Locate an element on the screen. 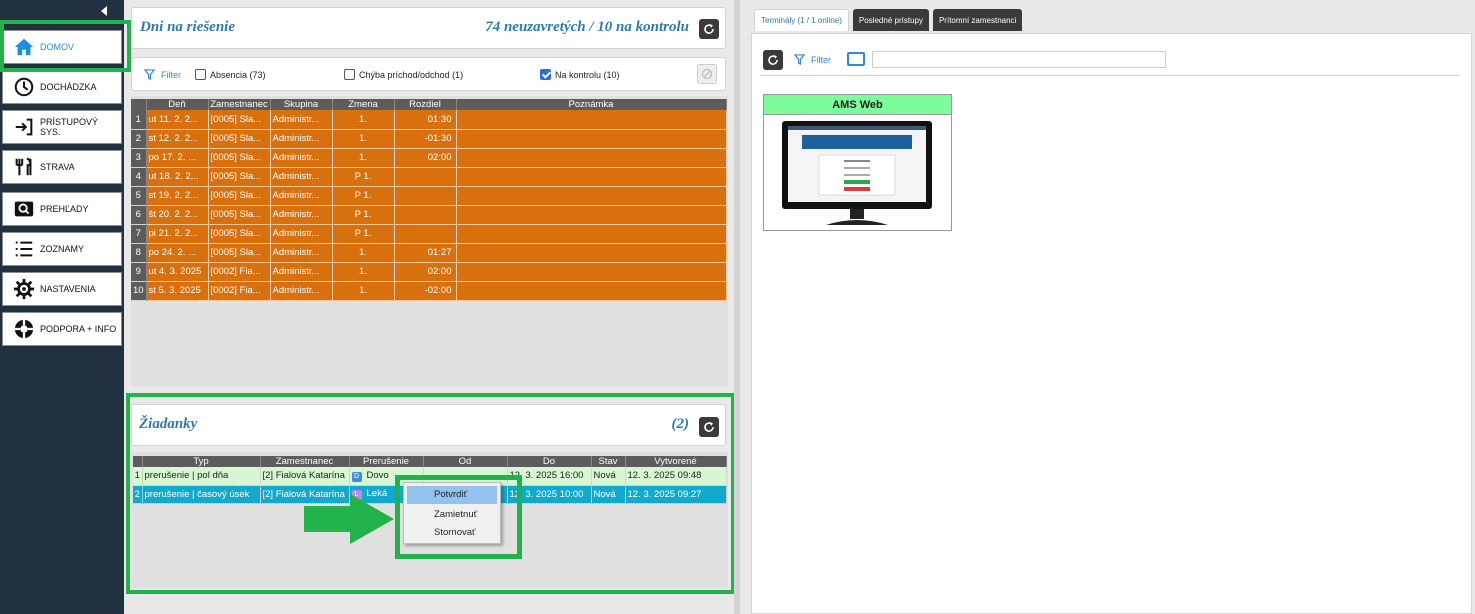 Image resolution: width=1475 pixels, height=614 pixels. table-cell: 1. is located at coordinates (363, 139).